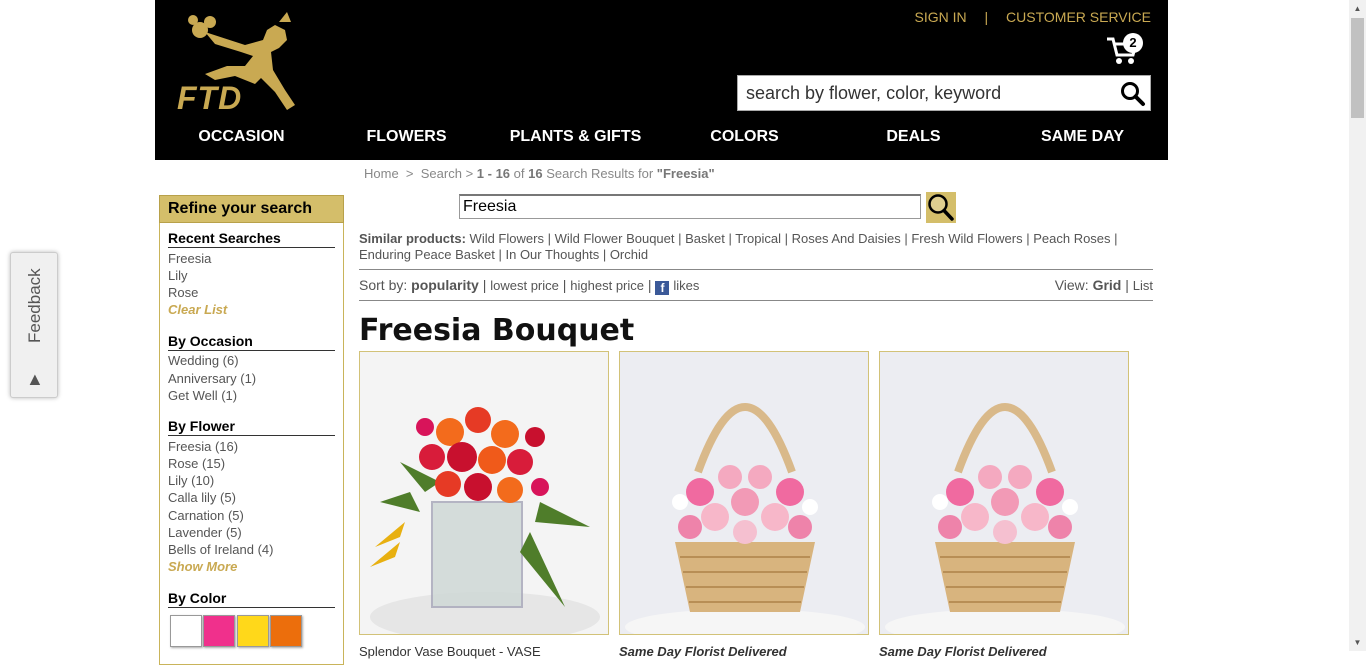 The image size is (1366, 665). Describe the element at coordinates (383, 285) in the screenshot. I see `sort-label: Sort by:` at that location.